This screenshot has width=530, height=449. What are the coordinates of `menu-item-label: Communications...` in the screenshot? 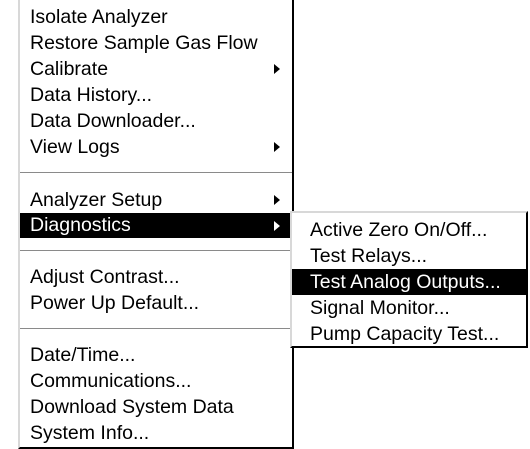 It's located at (111, 381).